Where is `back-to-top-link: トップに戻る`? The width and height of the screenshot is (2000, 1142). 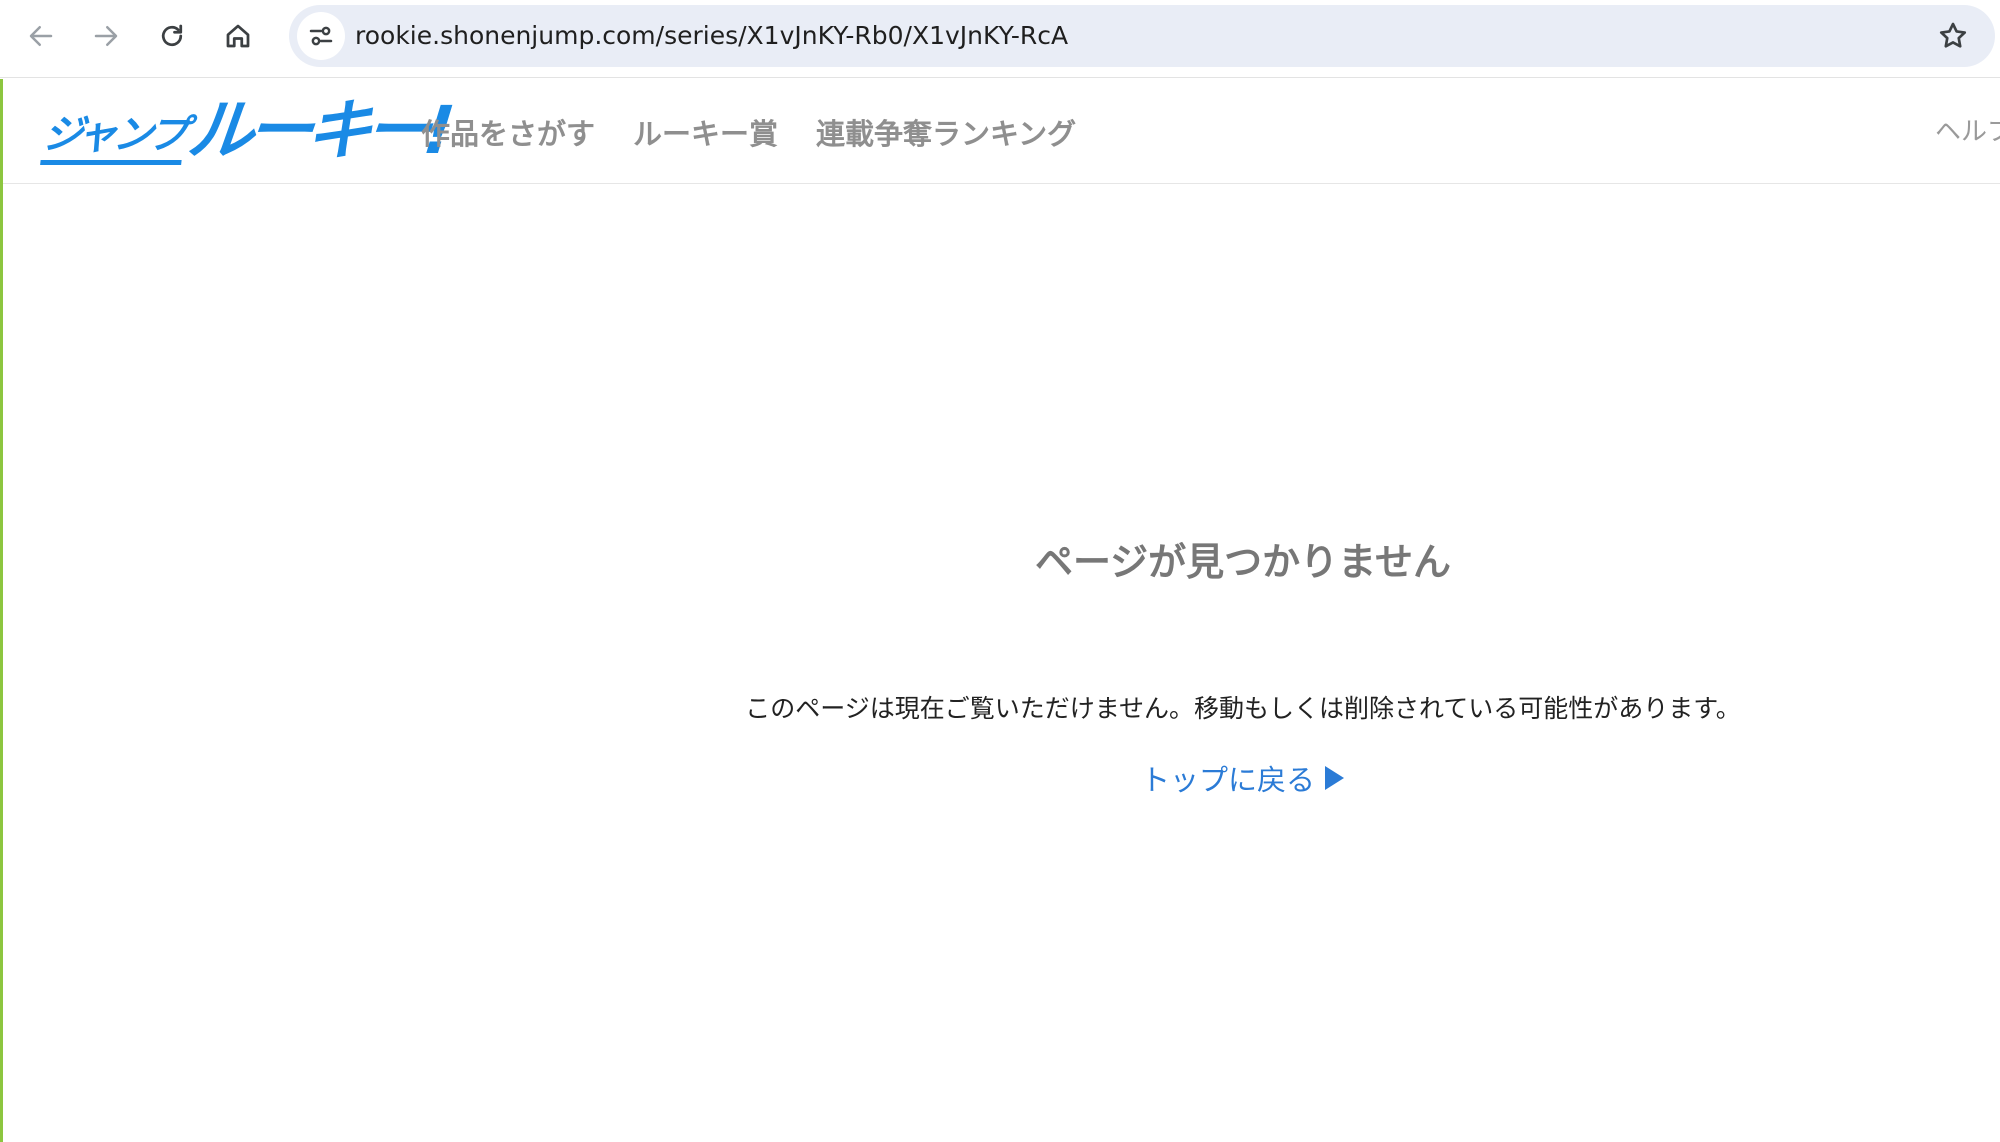 back-to-top-link: トップに戻る is located at coordinates (1243, 778).